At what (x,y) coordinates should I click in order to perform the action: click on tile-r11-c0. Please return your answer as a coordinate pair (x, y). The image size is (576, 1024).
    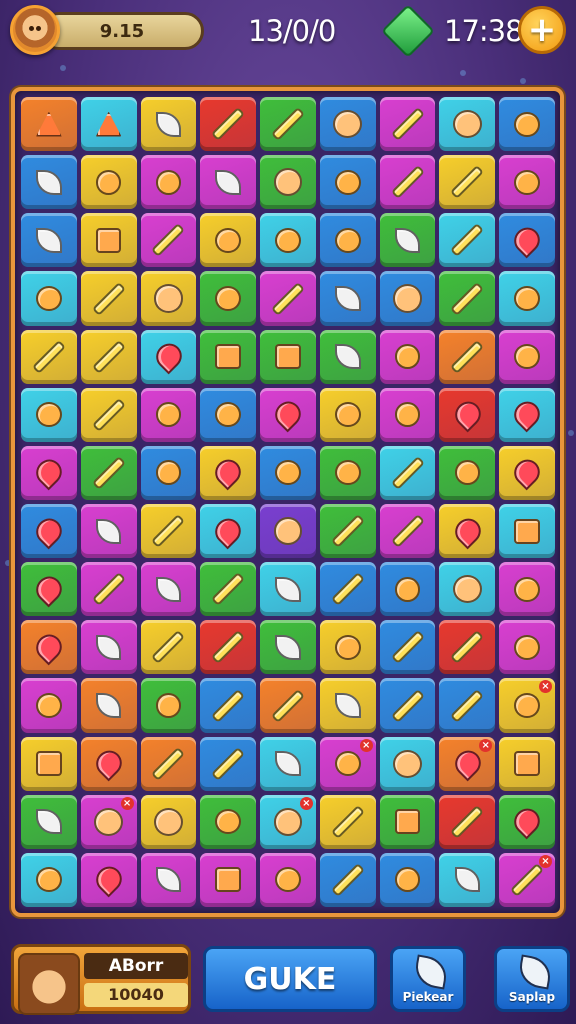
    Looking at the image, I should click on (49, 763).